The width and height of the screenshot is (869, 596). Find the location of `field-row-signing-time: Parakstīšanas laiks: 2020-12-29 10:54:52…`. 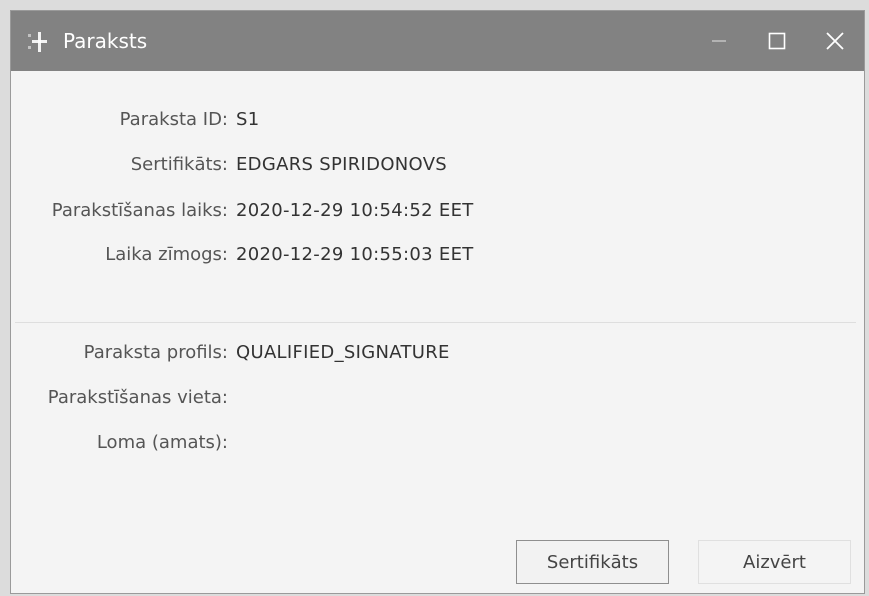

field-row-signing-time: Parakstīšanas laiks: 2020-12-29 10:54:52… is located at coordinates (242, 210).